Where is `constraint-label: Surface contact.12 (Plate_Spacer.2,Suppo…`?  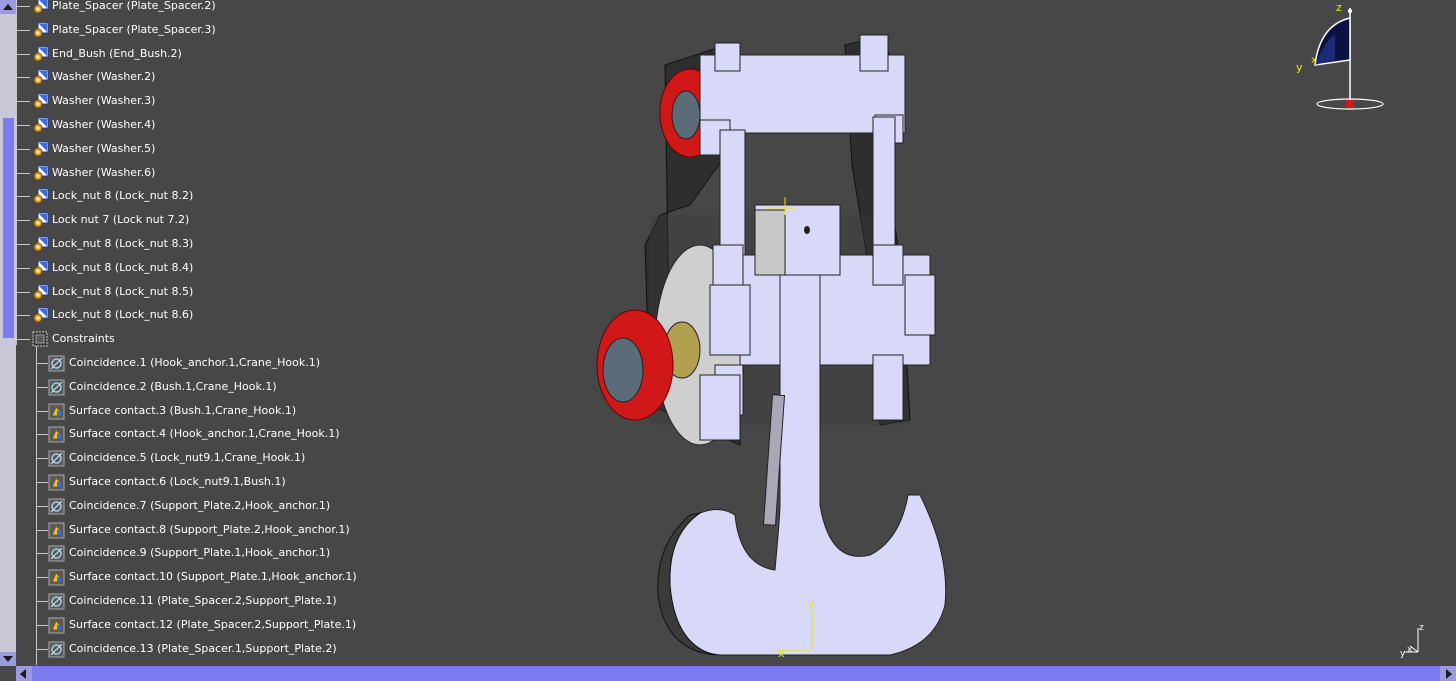 constraint-label: Surface contact.12 (Plate_Spacer.2,Suppo… is located at coordinates (213, 624).